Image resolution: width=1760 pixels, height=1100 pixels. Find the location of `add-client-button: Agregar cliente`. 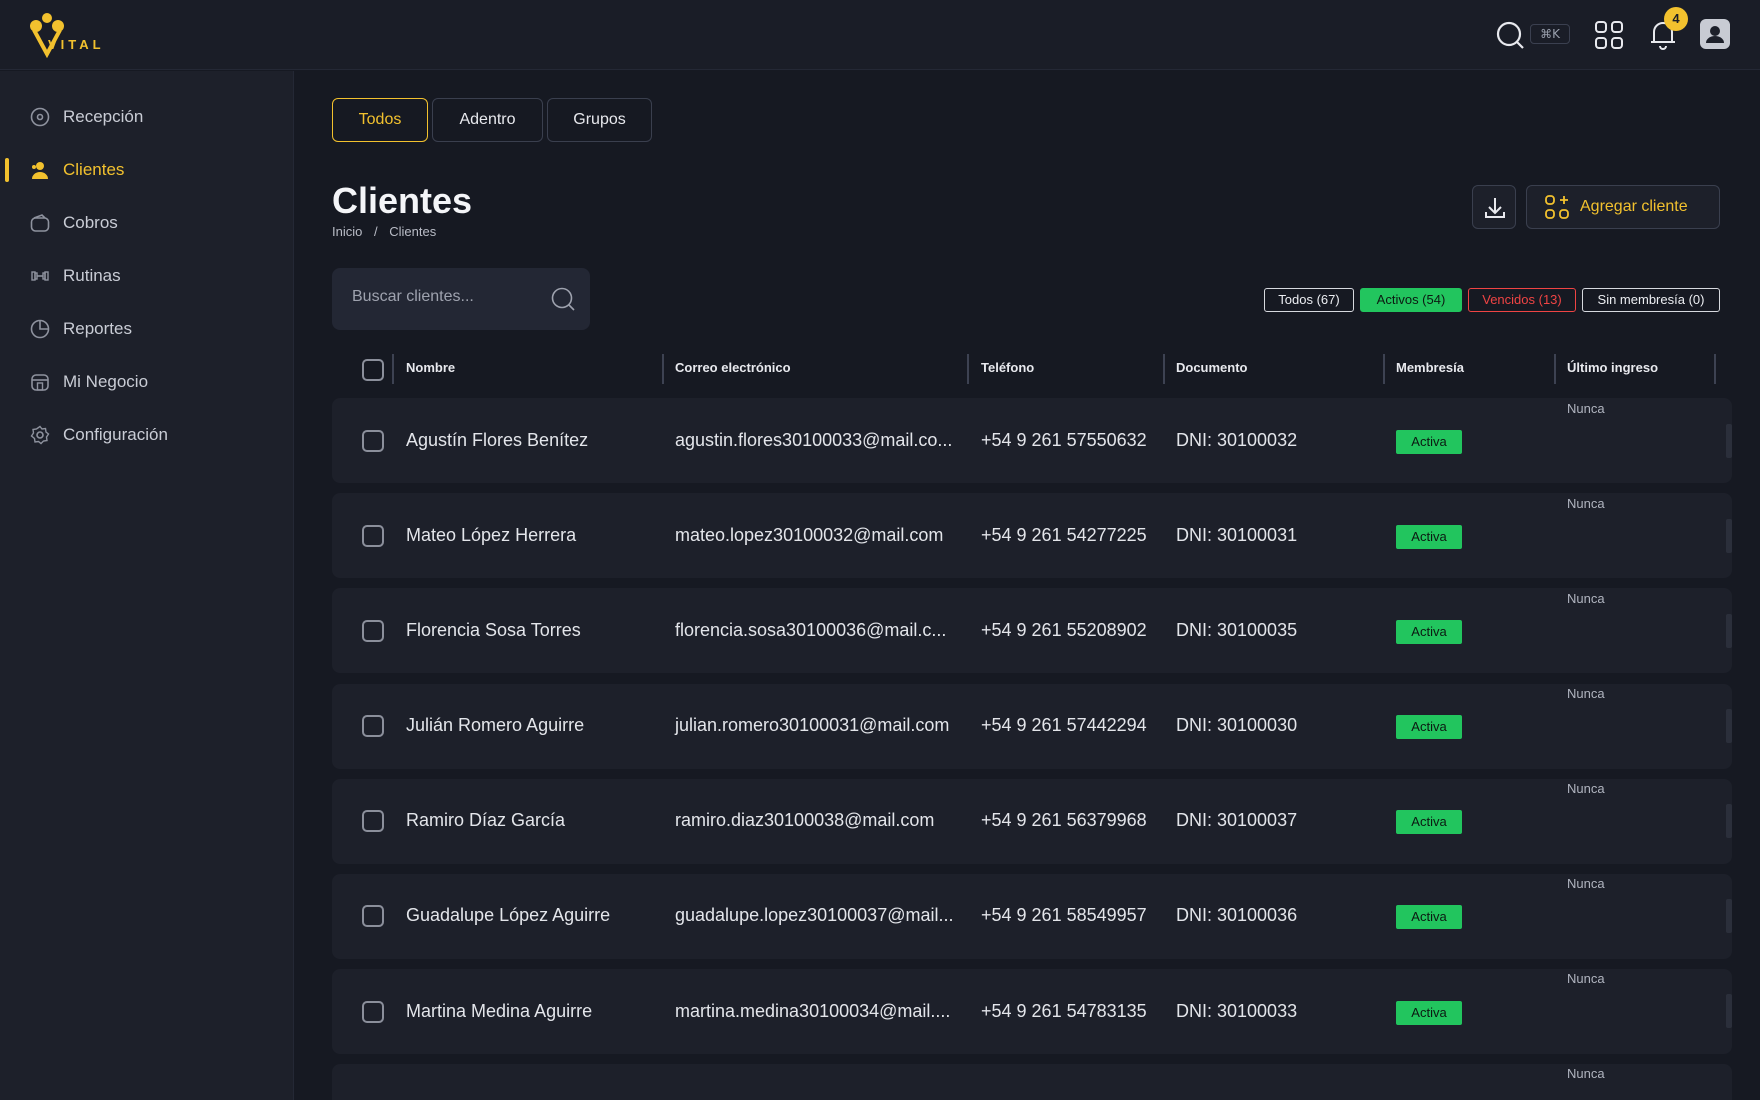

add-client-button: Agregar cliente is located at coordinates (1623, 207).